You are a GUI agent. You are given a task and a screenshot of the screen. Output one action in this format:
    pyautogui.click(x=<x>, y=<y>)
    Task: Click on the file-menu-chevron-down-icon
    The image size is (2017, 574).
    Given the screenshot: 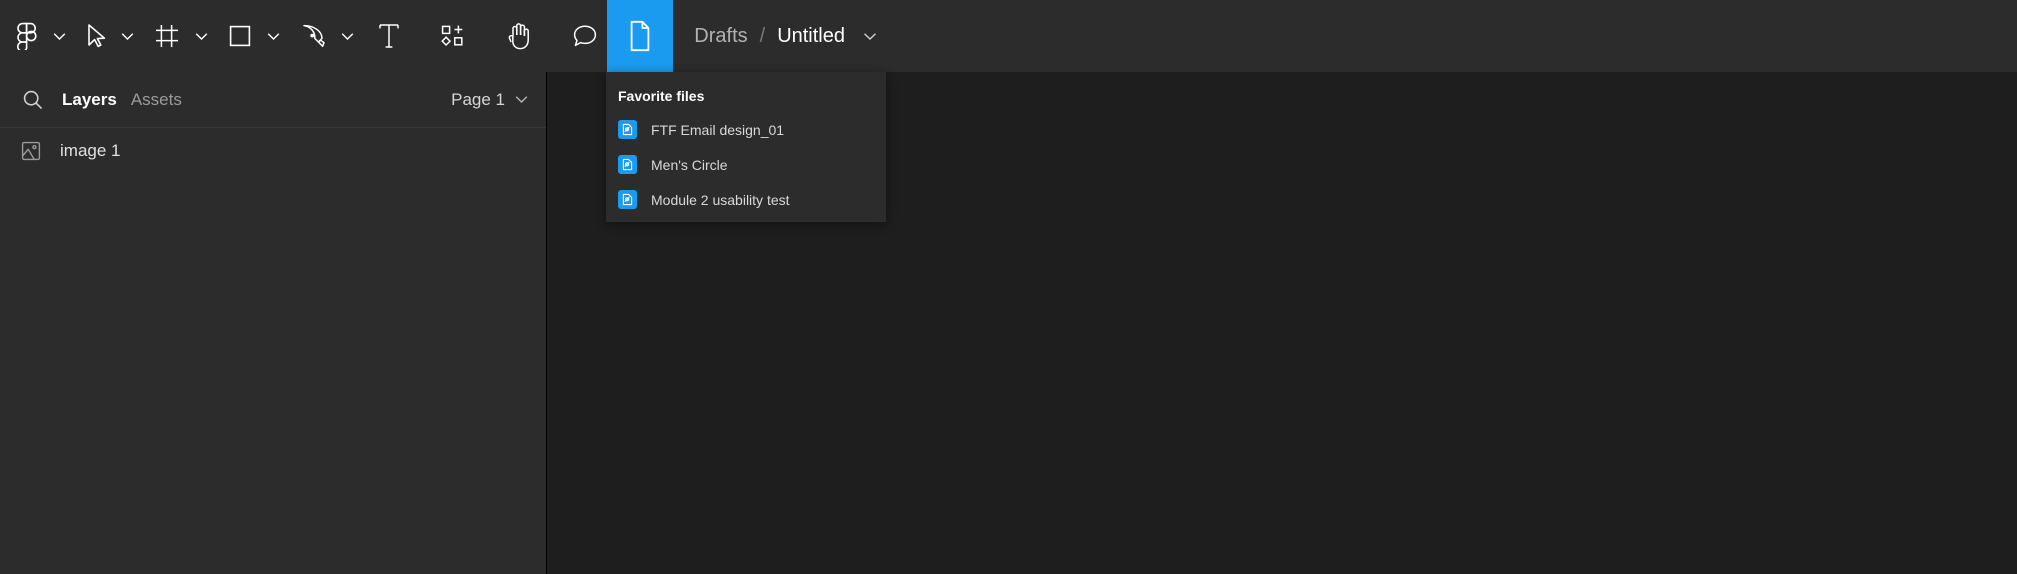 What is the action you would take?
    pyautogui.click(x=870, y=36)
    